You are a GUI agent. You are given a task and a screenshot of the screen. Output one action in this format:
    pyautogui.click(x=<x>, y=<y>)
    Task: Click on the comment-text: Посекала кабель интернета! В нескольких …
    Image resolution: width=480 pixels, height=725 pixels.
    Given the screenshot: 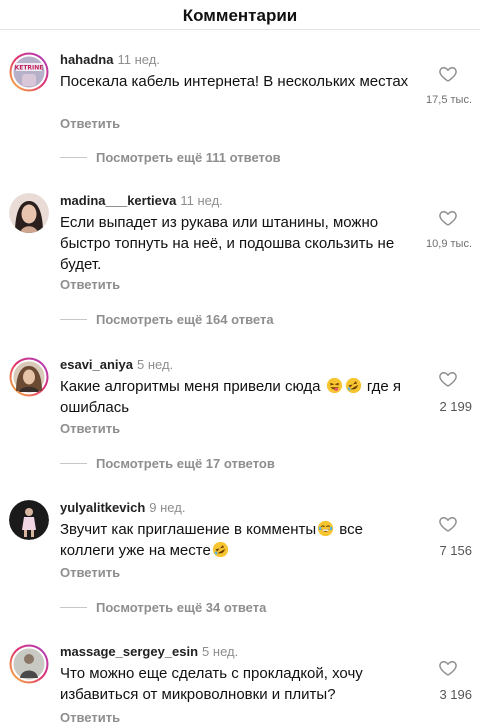 What is the action you would take?
    pyautogui.click(x=234, y=81)
    